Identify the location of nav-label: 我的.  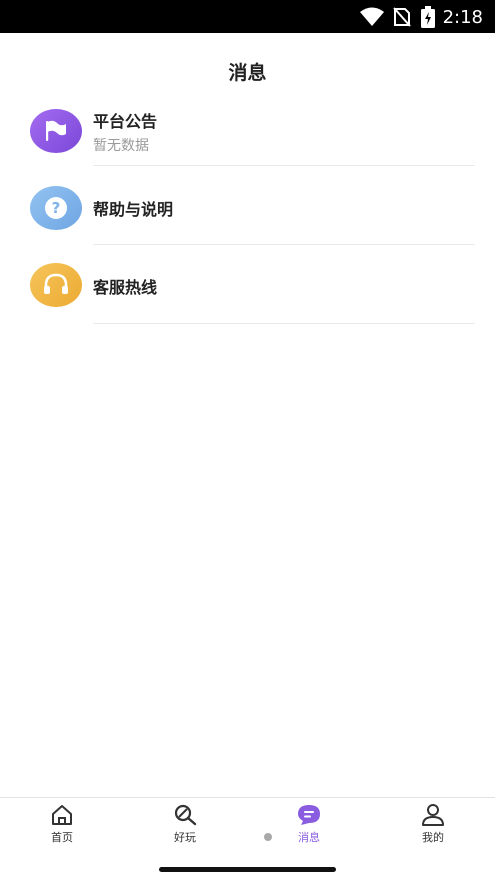
(433, 837).